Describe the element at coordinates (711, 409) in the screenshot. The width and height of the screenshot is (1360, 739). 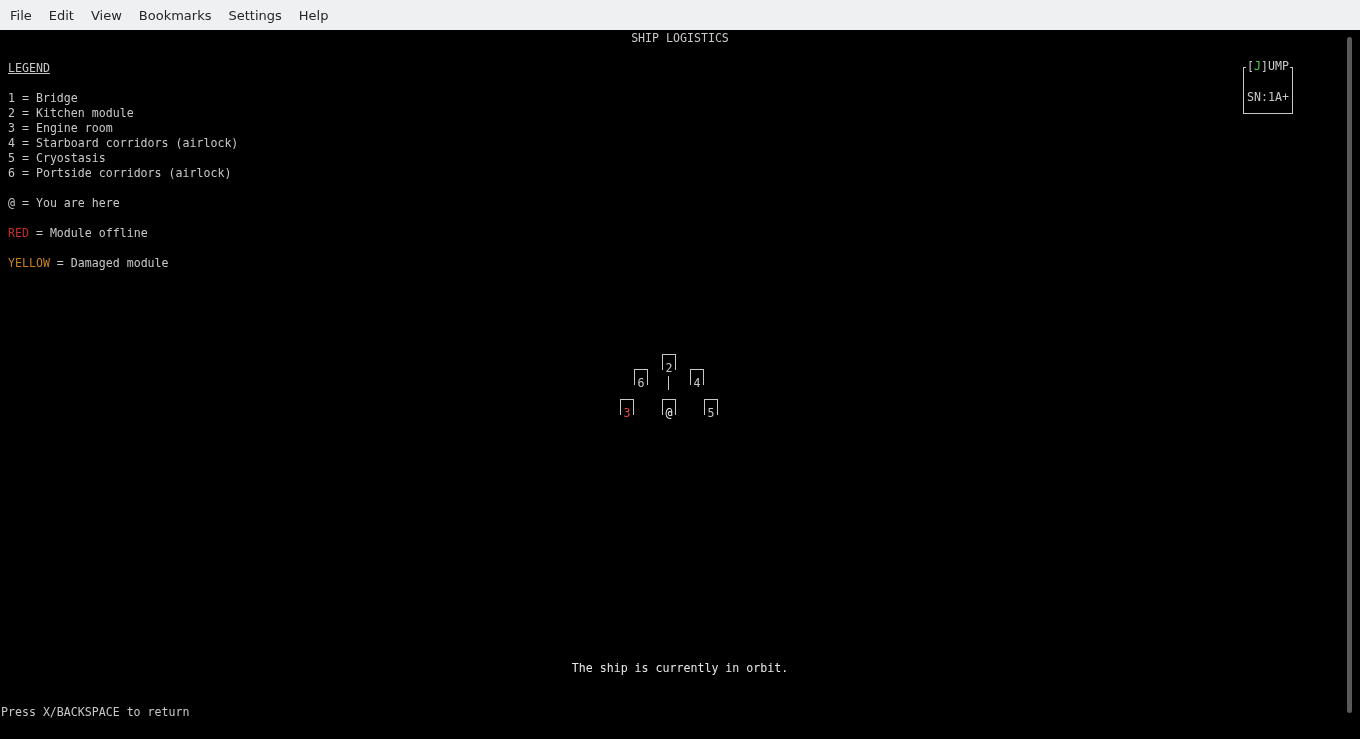
I see `module-node: 5` at that location.